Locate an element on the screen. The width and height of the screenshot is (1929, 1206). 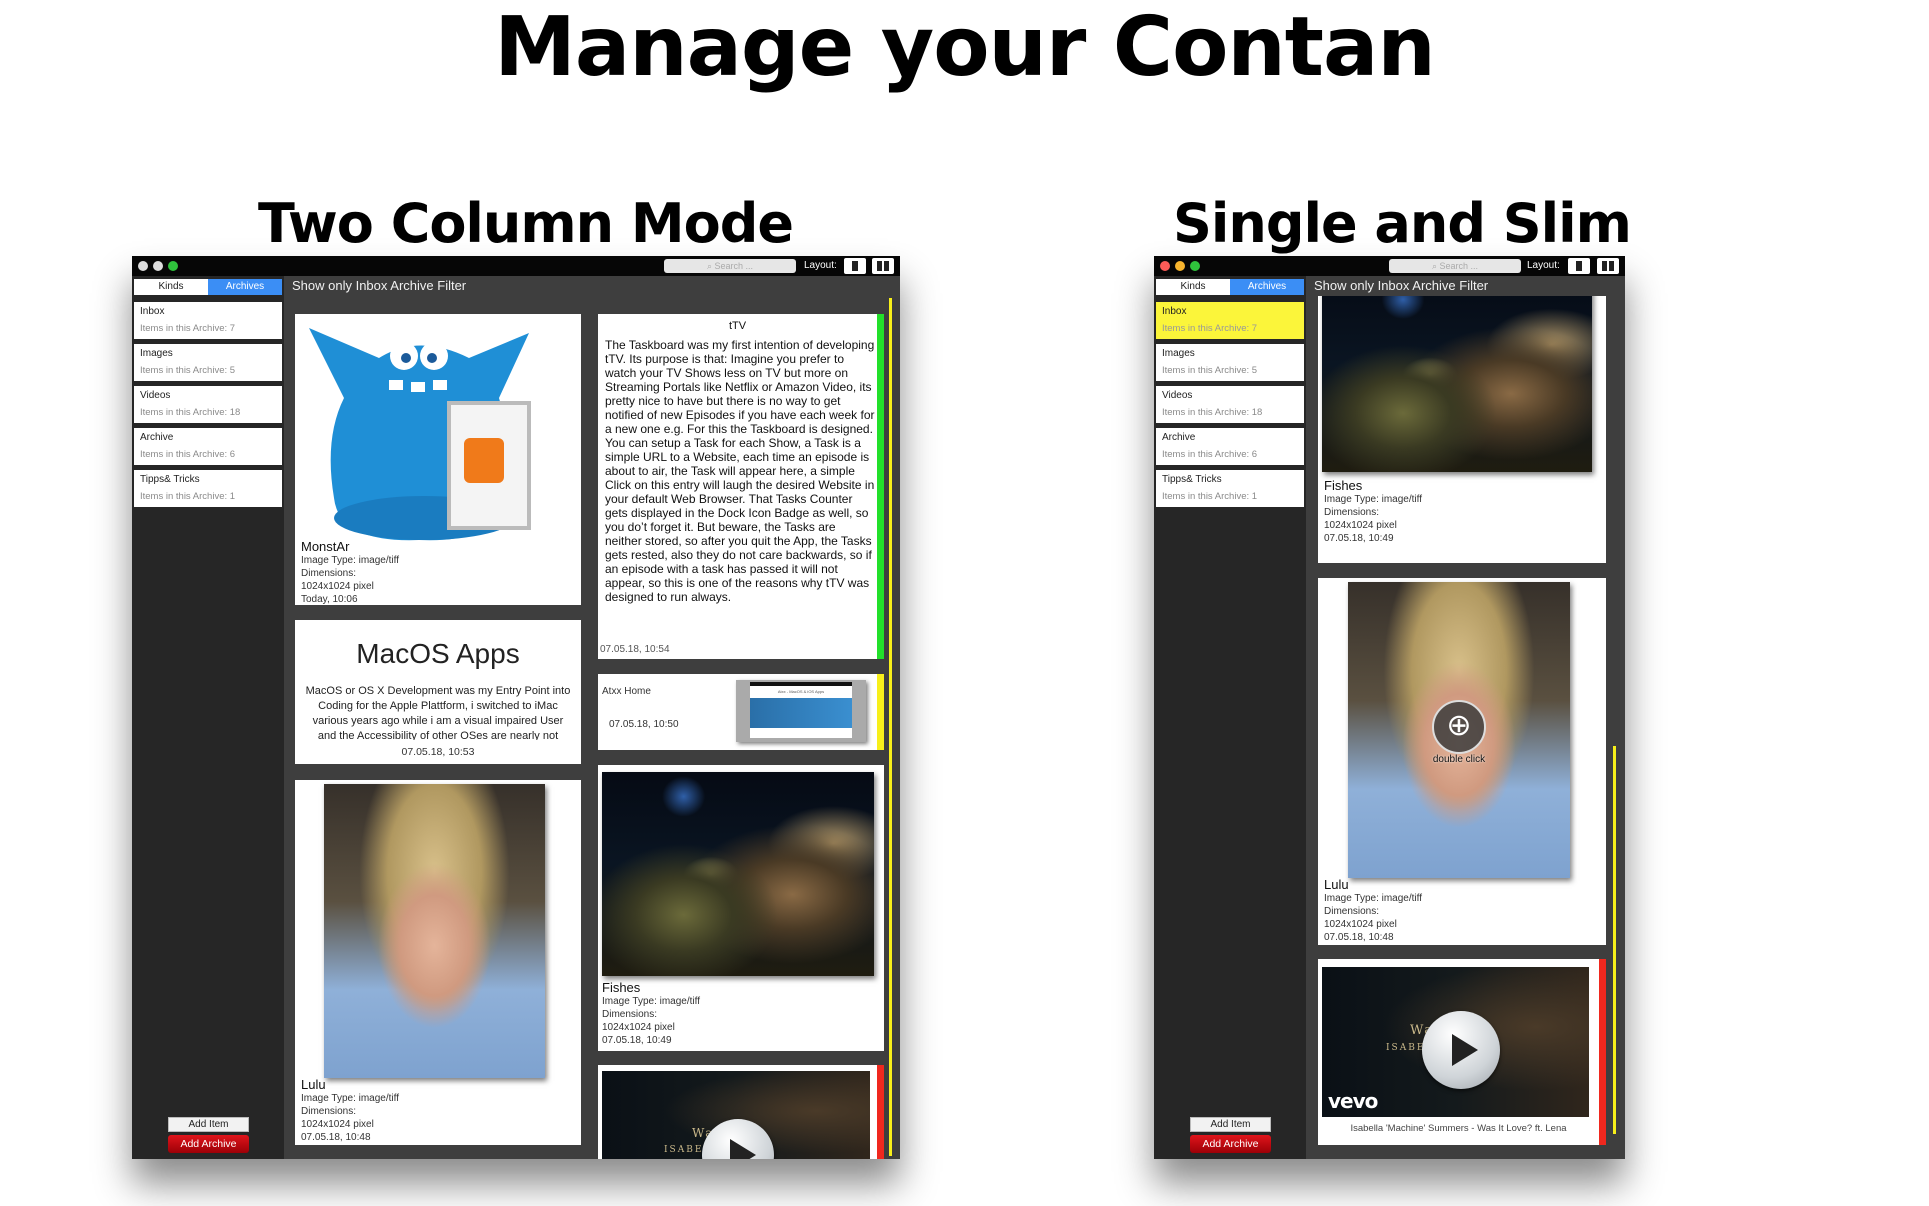
title-bar: ⌕ Search ... Layout: is located at coordinates (1389, 266).